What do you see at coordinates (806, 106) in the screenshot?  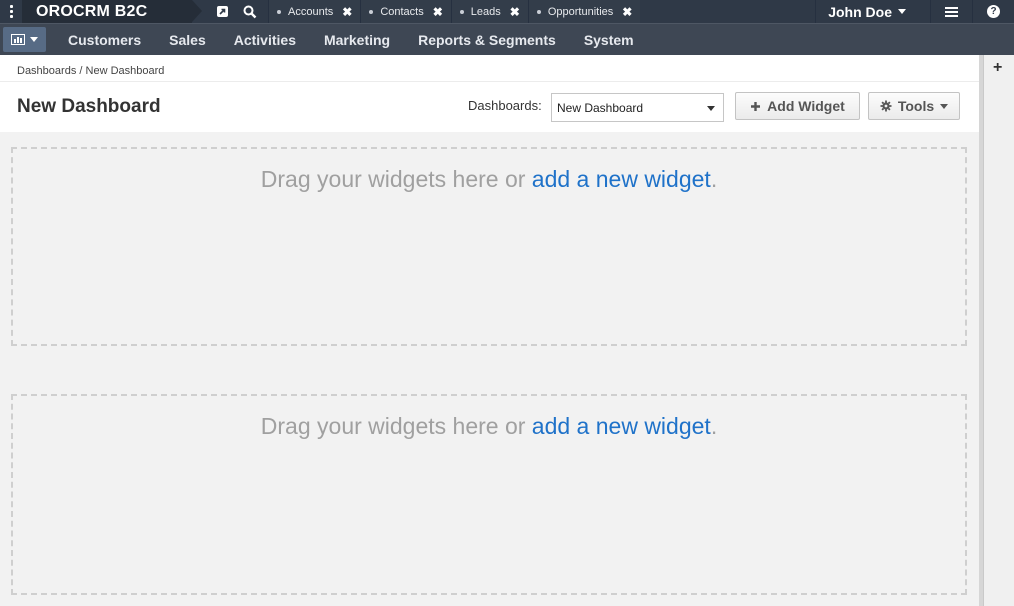 I see `add-widget-label: Add Widget` at bounding box center [806, 106].